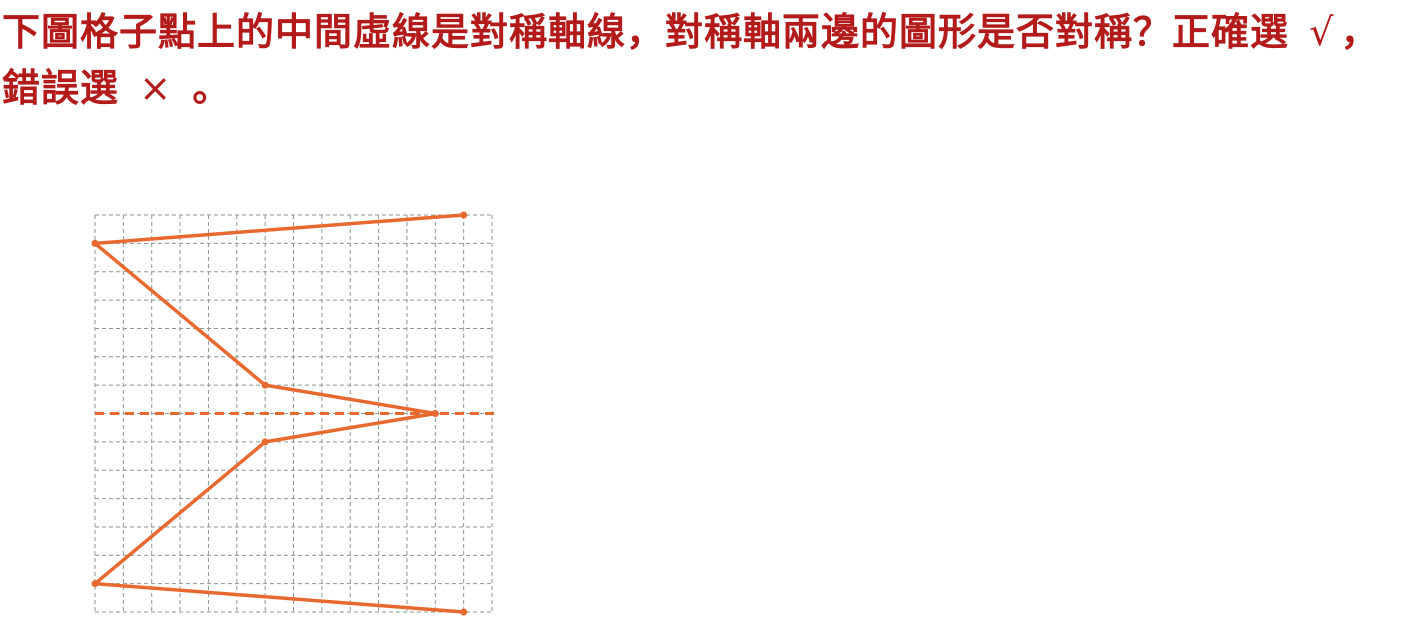  Describe the element at coordinates (1322, 32) in the screenshot. I see `check-mark-icon: √` at that location.